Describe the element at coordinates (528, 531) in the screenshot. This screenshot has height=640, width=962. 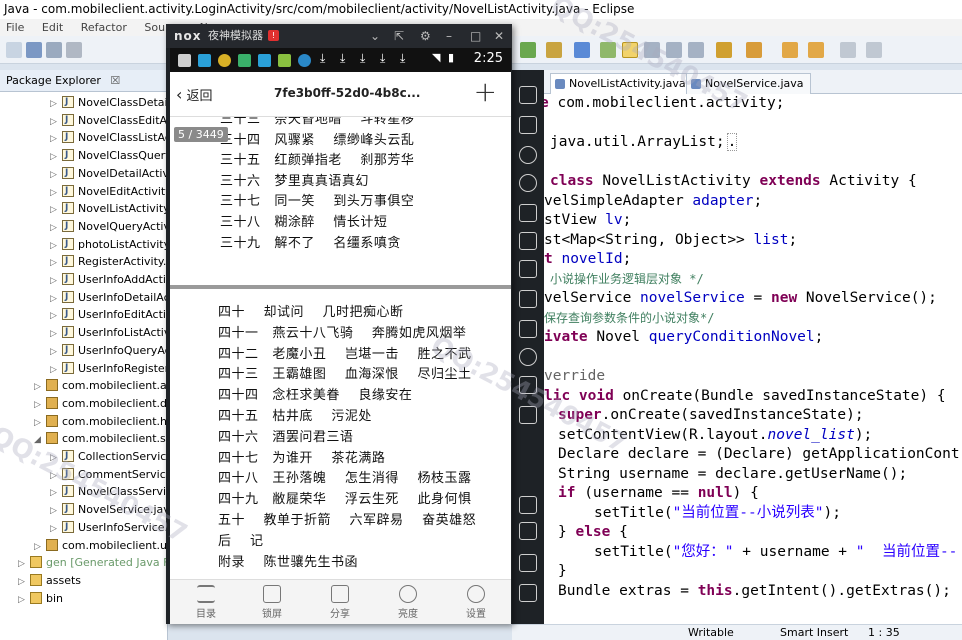
I see `android-back-icon` at that location.